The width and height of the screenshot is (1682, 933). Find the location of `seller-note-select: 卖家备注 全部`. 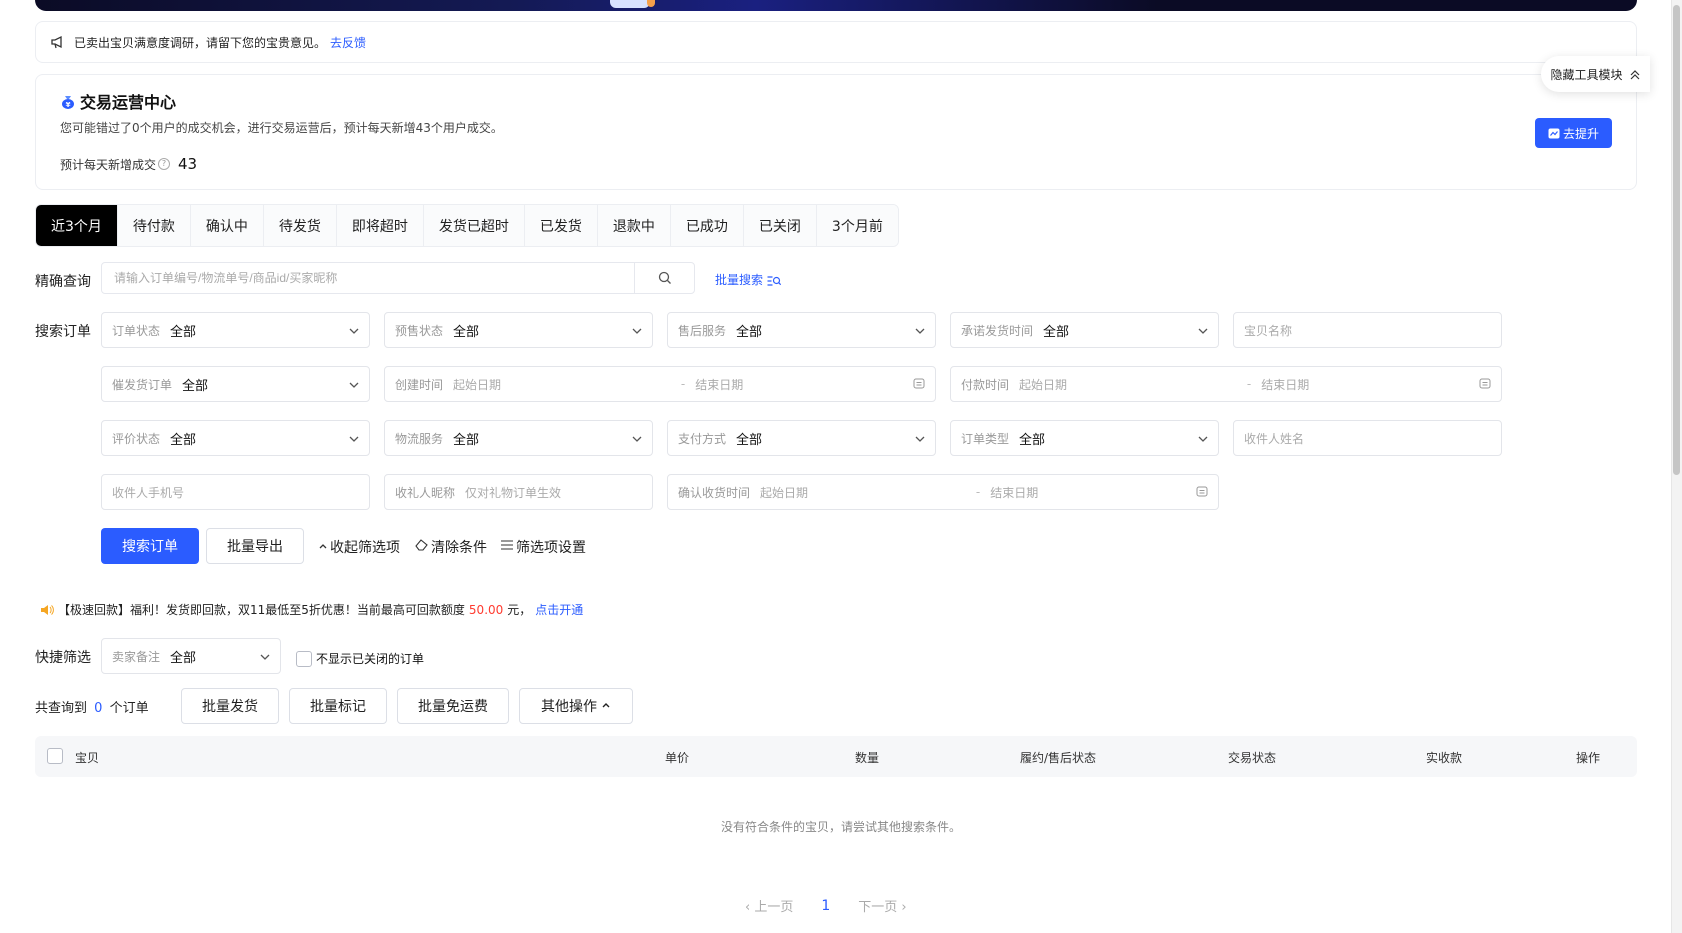

seller-note-select: 卖家备注 全部 is located at coordinates (191, 656).